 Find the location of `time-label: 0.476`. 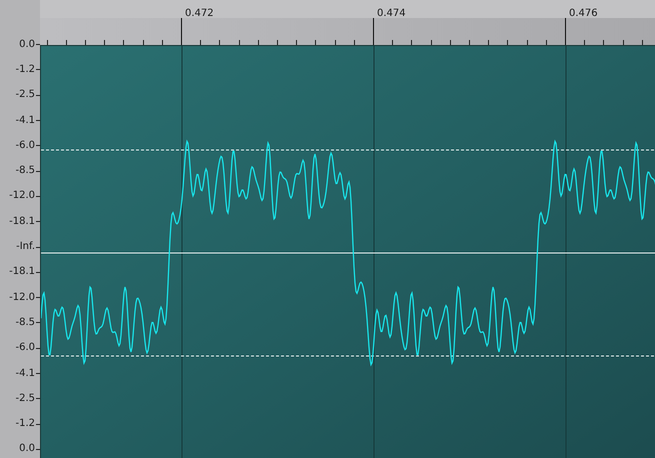

time-label: 0.476 is located at coordinates (583, 14).